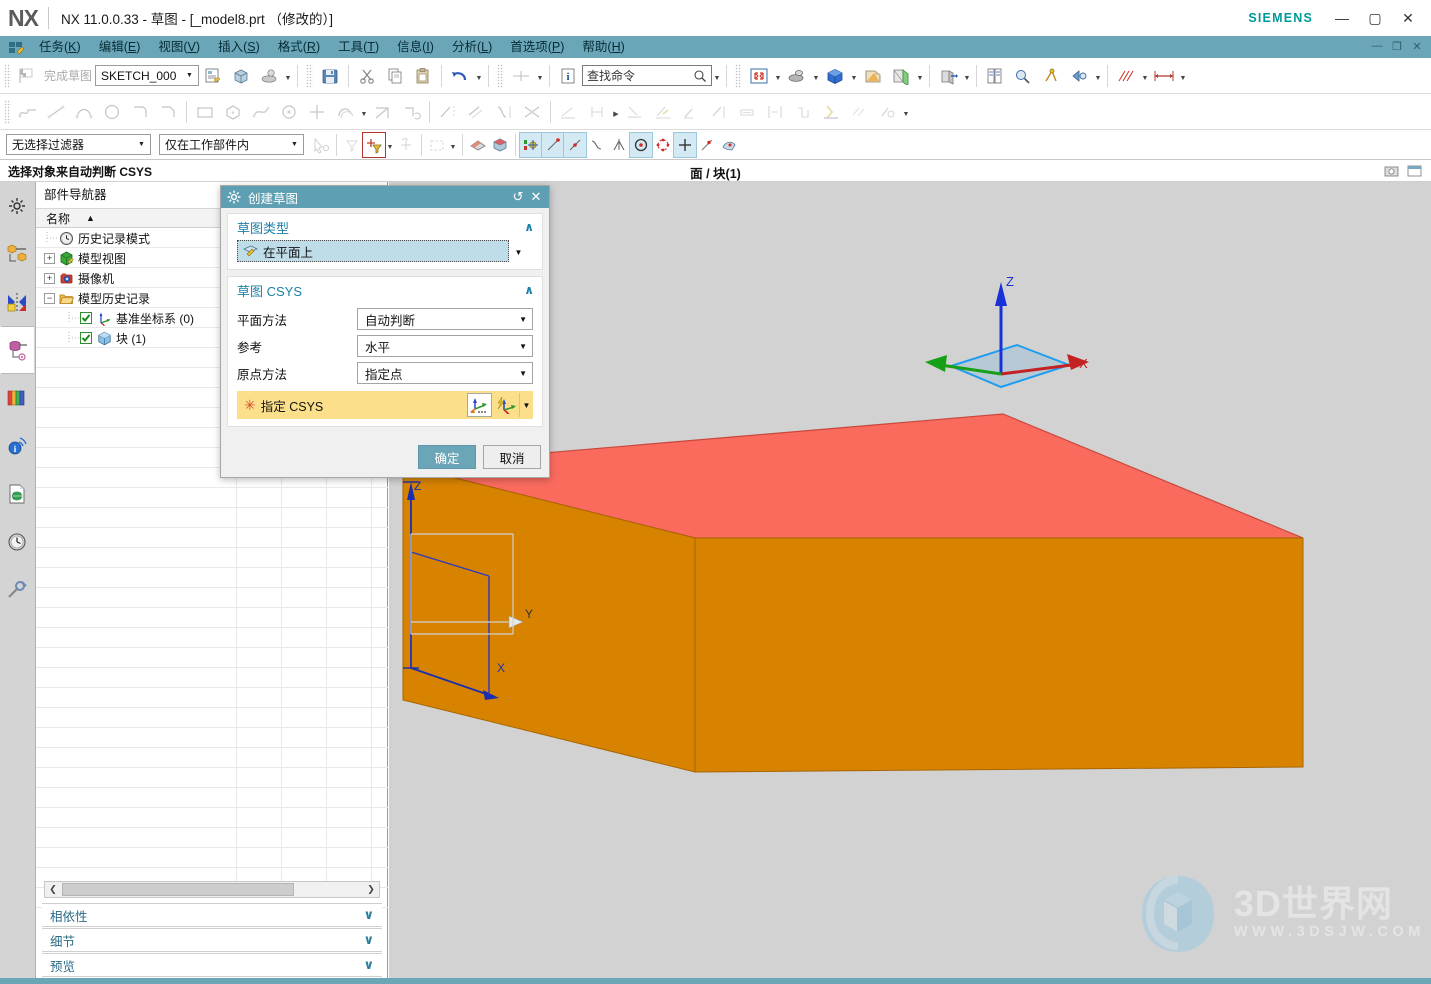  I want to click on undo-icon, so click(460, 76).